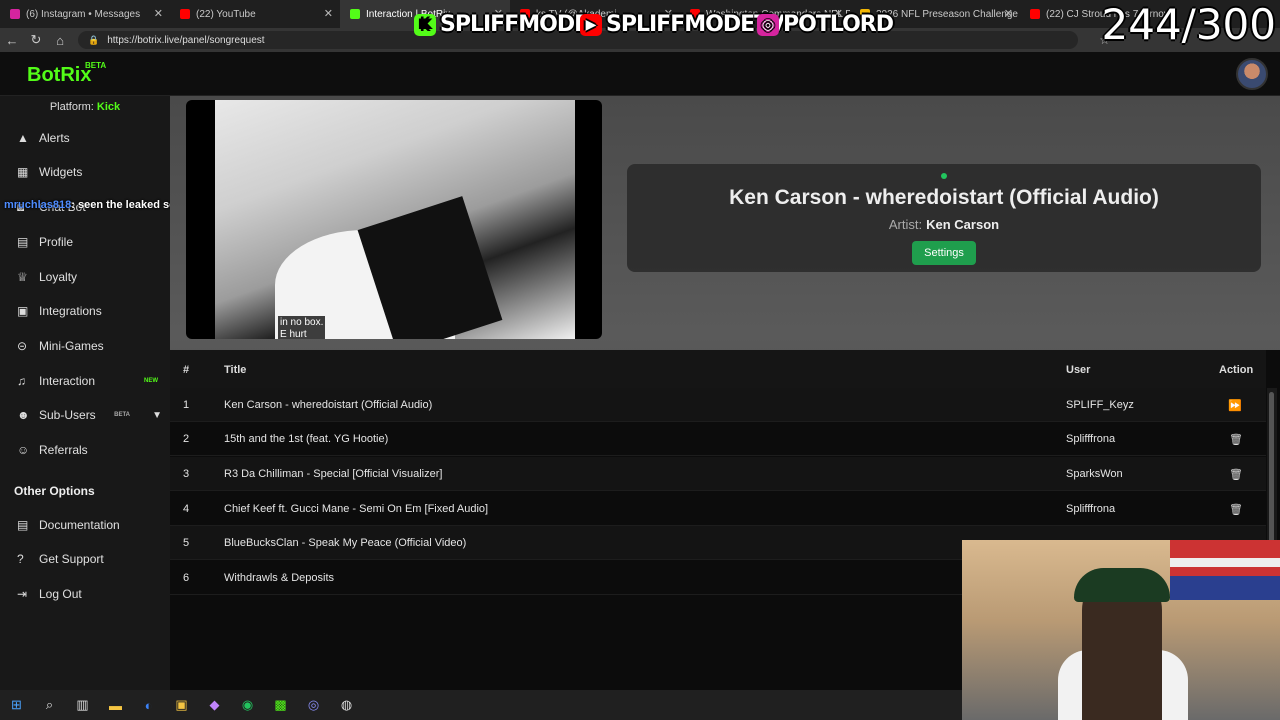 The height and width of the screenshot is (720, 1280). What do you see at coordinates (22, 594) in the screenshot?
I see `logout-icon: ⇥` at bounding box center [22, 594].